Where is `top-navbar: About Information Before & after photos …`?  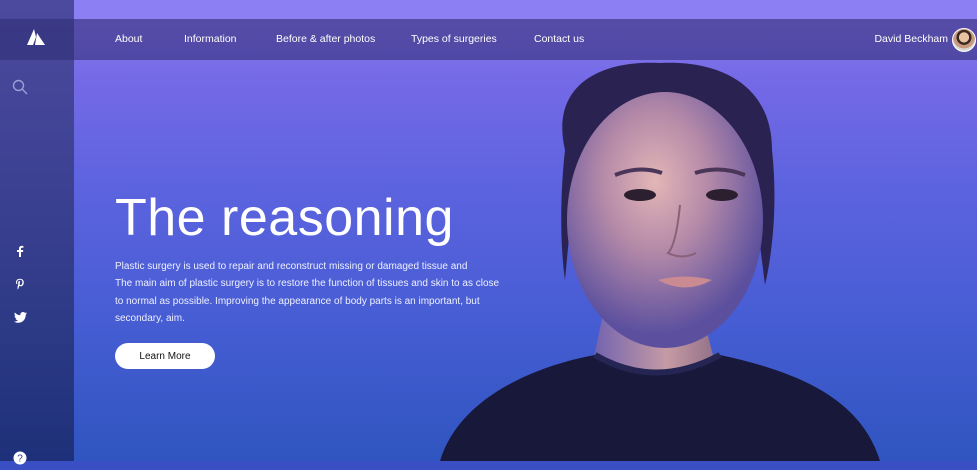
top-navbar: About Information Before & after photos … is located at coordinates (525, 39).